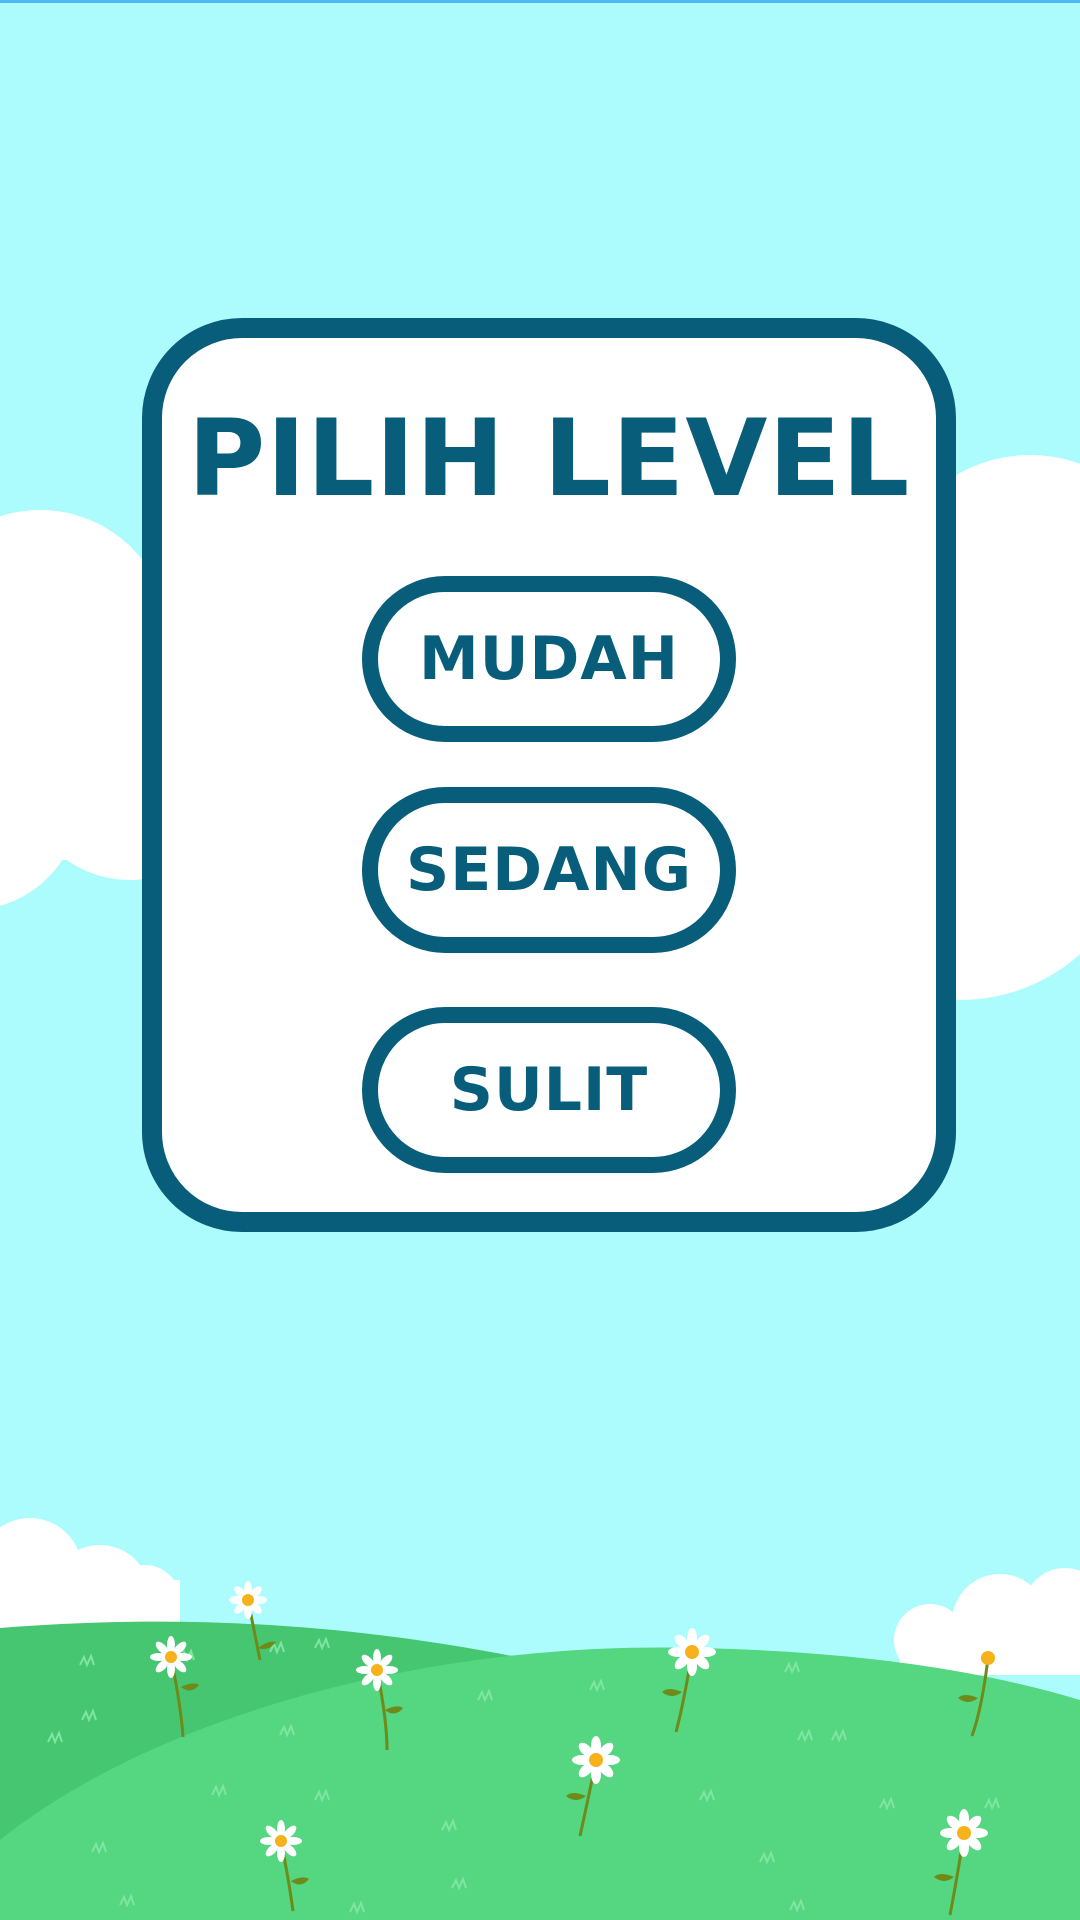 The image size is (1080, 1920). I want to click on level-medium-label: SEDANG, so click(549, 870).